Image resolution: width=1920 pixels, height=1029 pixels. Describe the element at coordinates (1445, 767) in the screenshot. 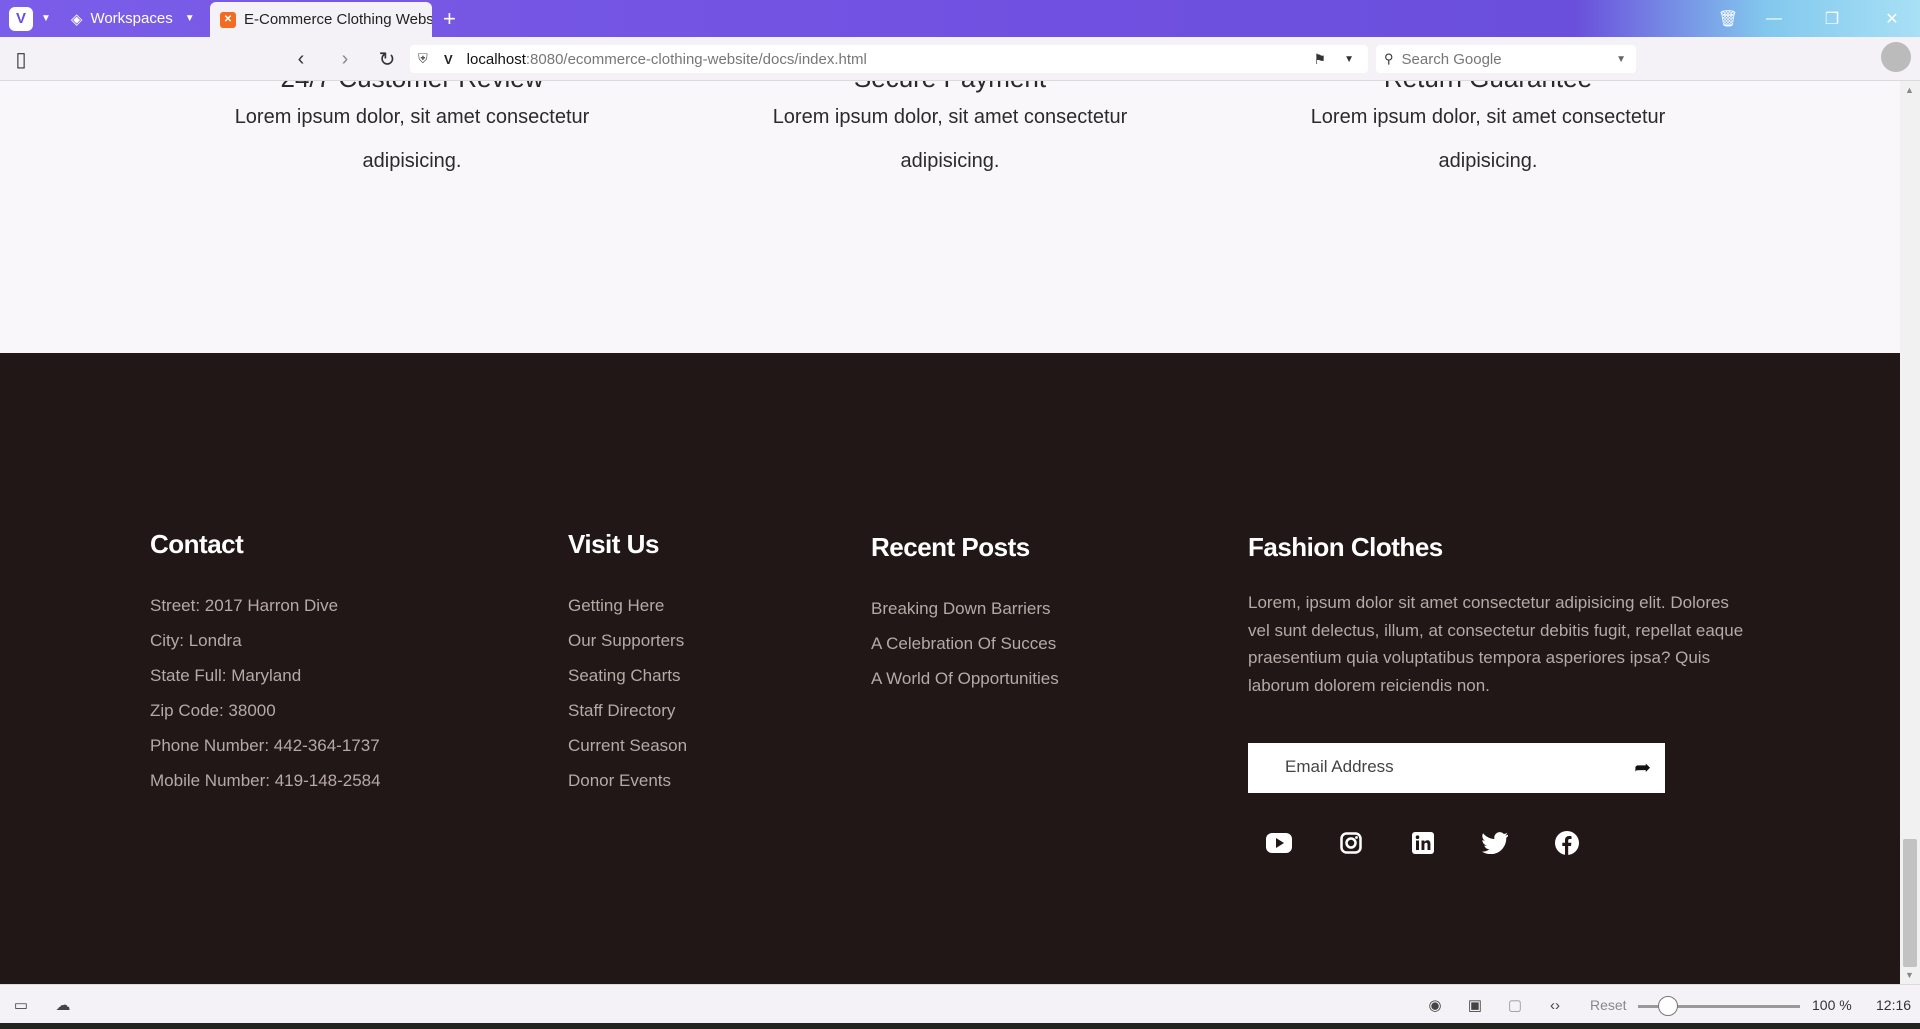

I see `email-input` at that location.